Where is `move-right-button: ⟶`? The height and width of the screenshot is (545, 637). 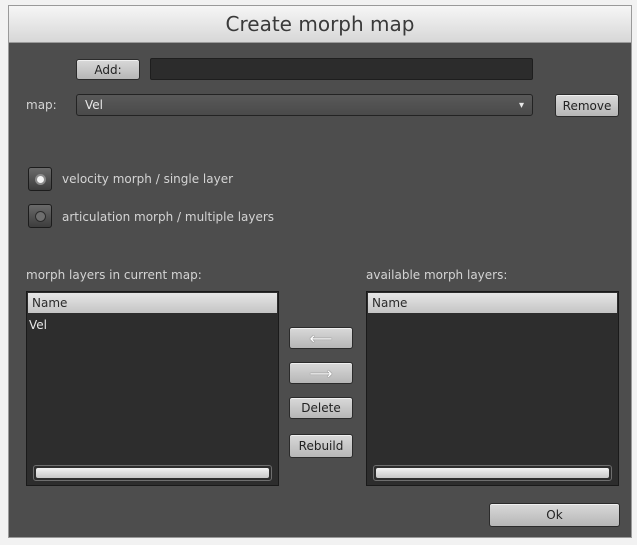
move-right-button: ⟶ is located at coordinates (321, 373).